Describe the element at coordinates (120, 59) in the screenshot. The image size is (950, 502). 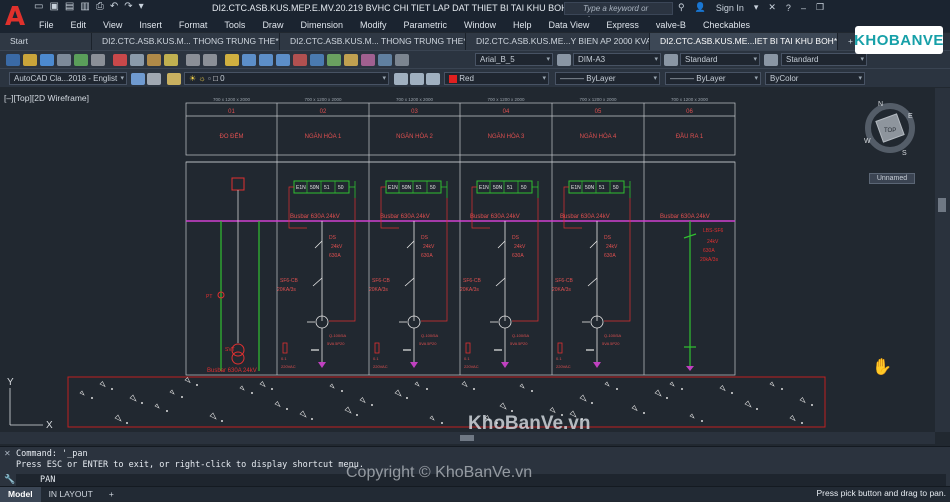
I see `cut-icon` at that location.